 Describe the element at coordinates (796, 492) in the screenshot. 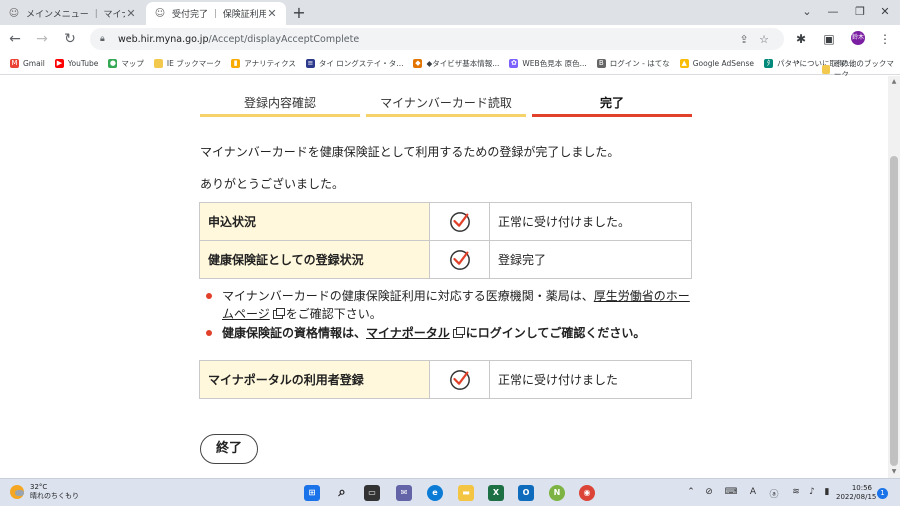

I see `wifi-icon: ≋` at that location.